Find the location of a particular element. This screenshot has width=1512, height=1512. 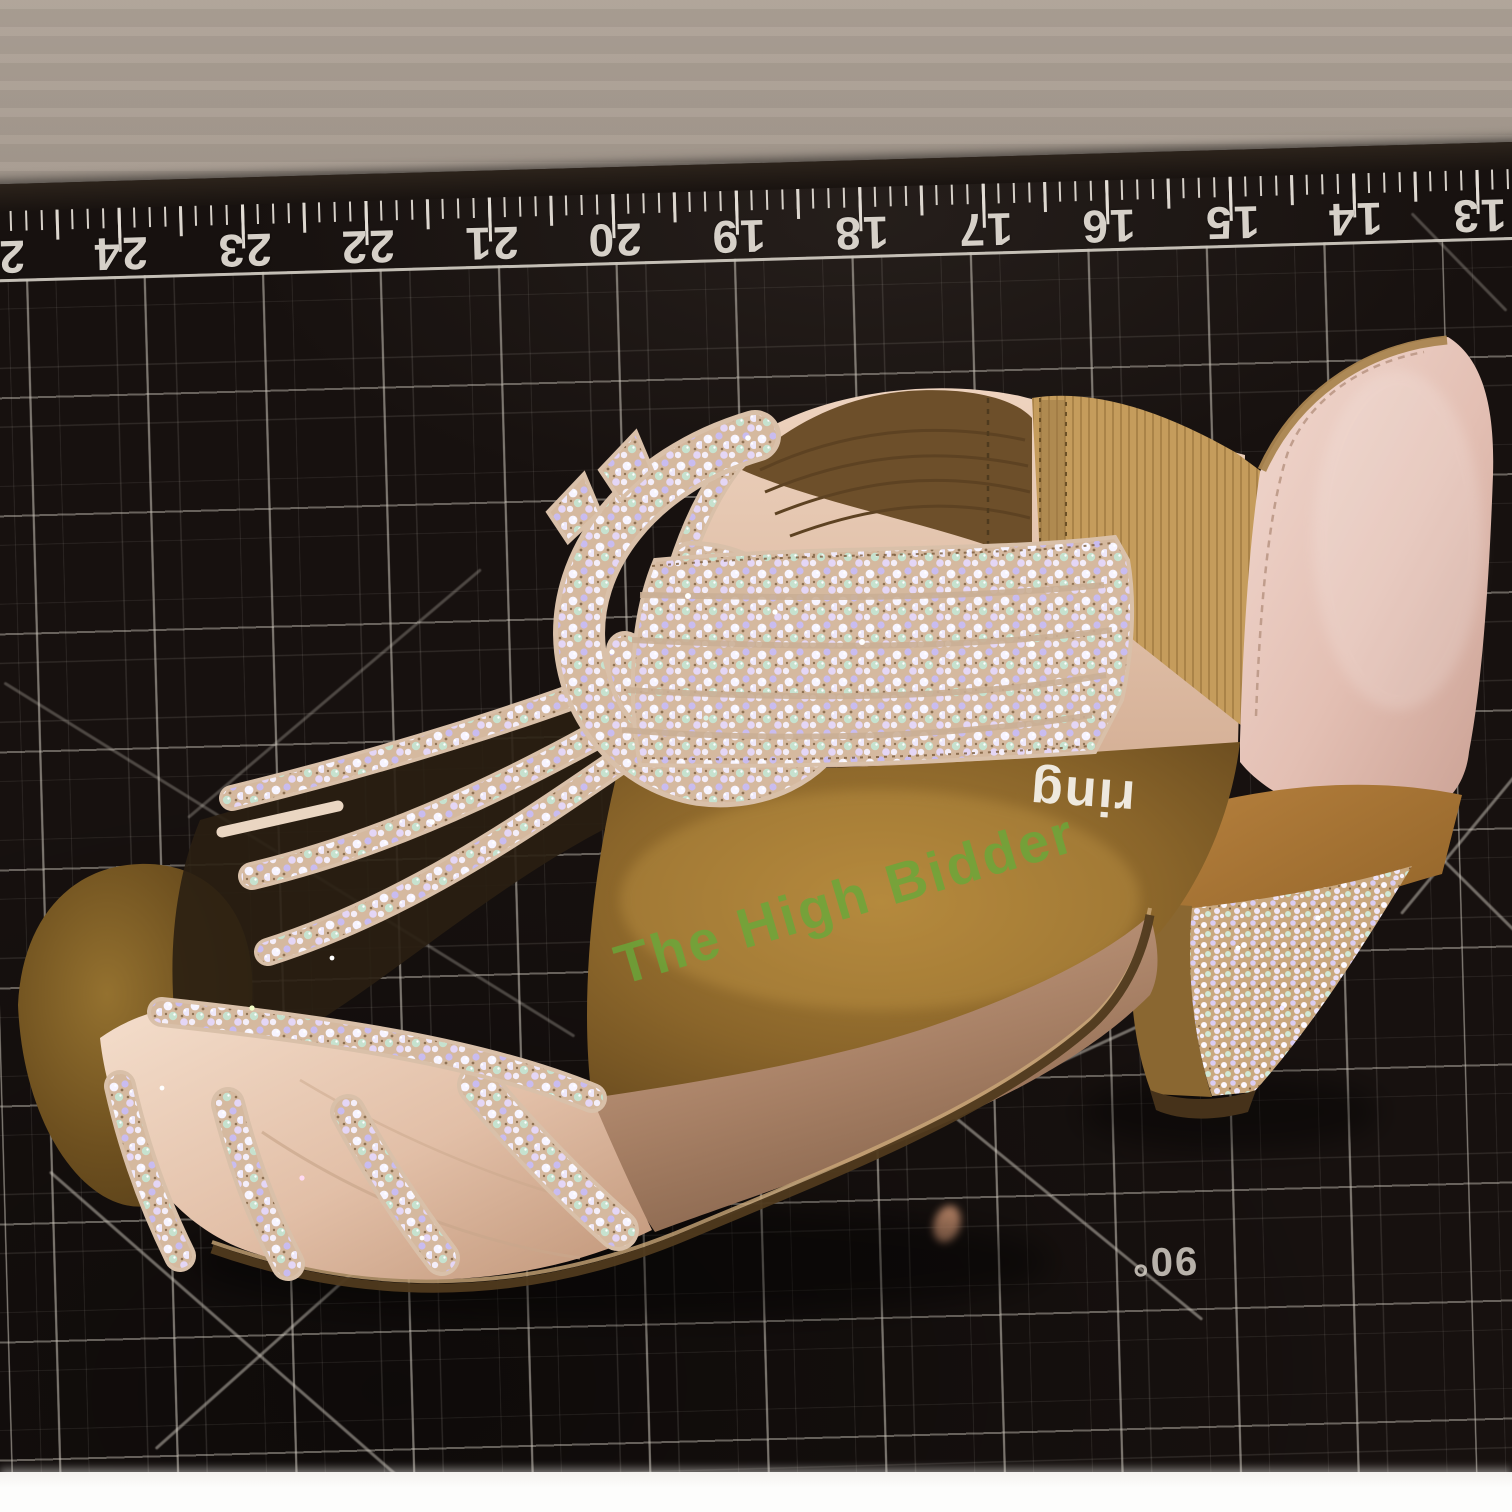

insole-brand-text: ring is located at coordinates (1082, 794).